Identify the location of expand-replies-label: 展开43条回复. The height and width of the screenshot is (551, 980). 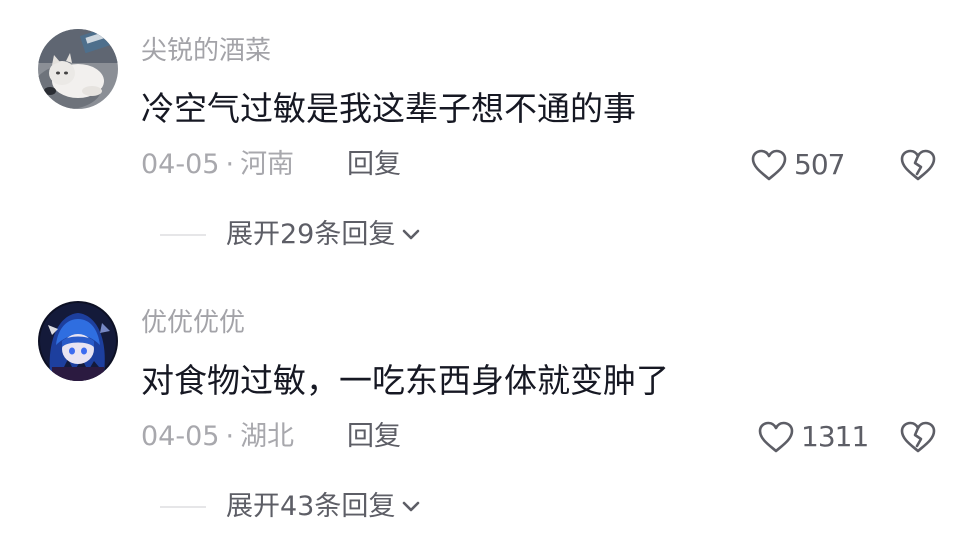
(311, 506).